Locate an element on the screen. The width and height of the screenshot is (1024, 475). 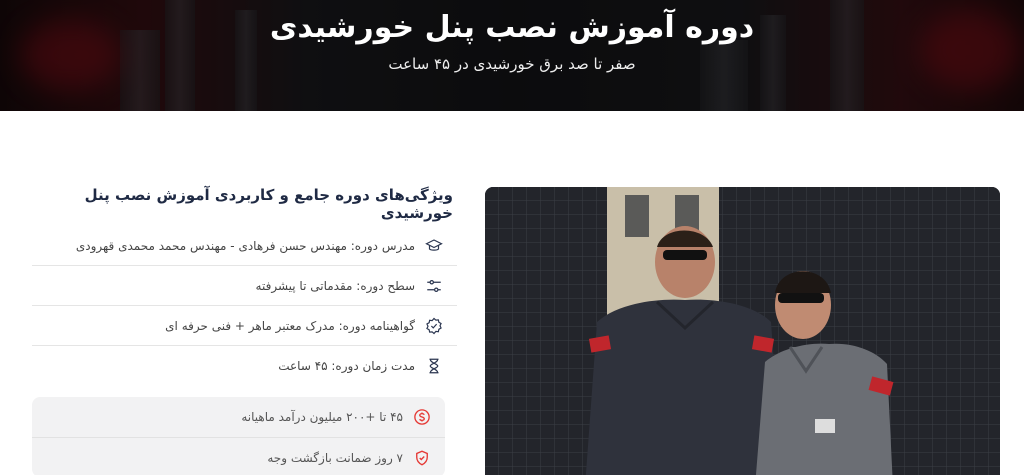
graduation-cap-icon is located at coordinates (434, 246).